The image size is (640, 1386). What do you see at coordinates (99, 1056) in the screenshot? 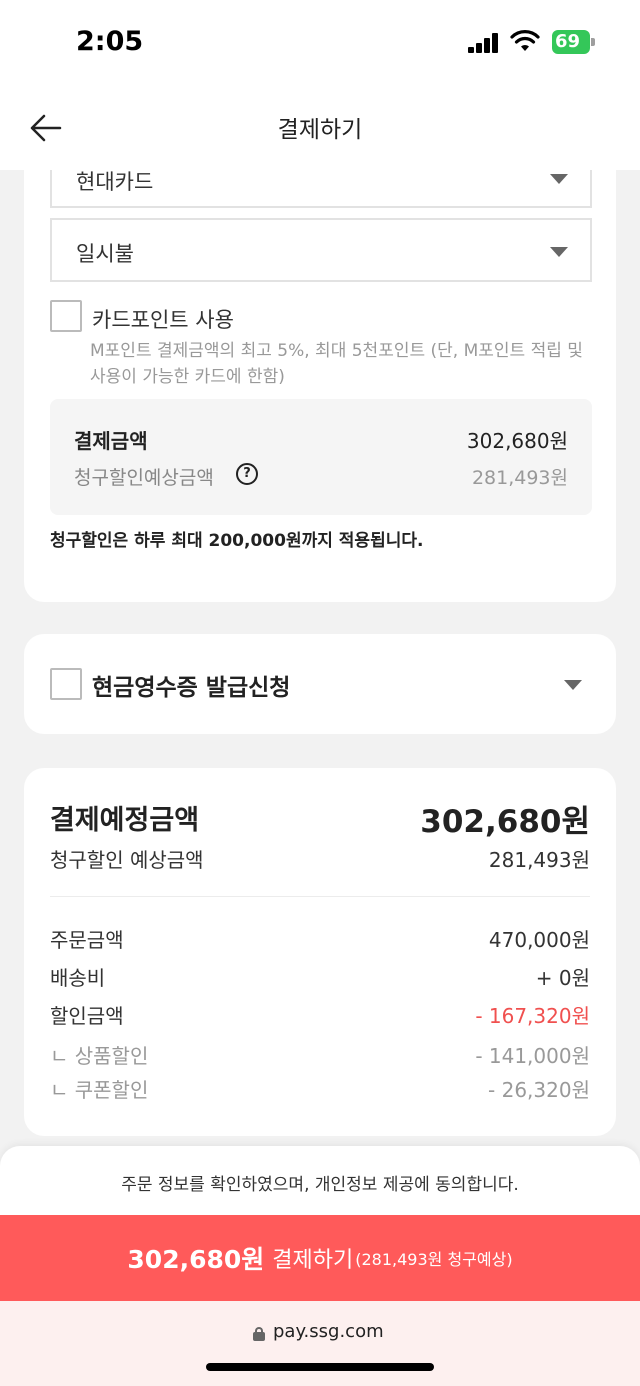
I see `product-discount-label: ㄴ 상품할인` at bounding box center [99, 1056].